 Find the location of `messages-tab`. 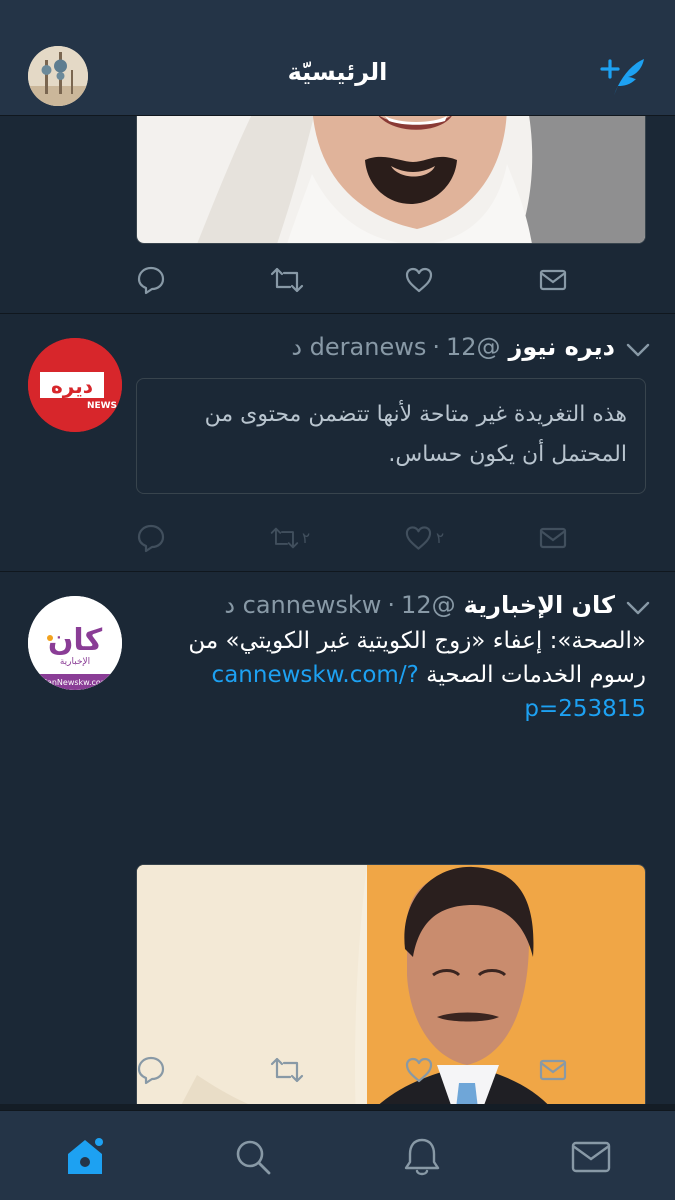

messages-tab is located at coordinates (591, 1157).